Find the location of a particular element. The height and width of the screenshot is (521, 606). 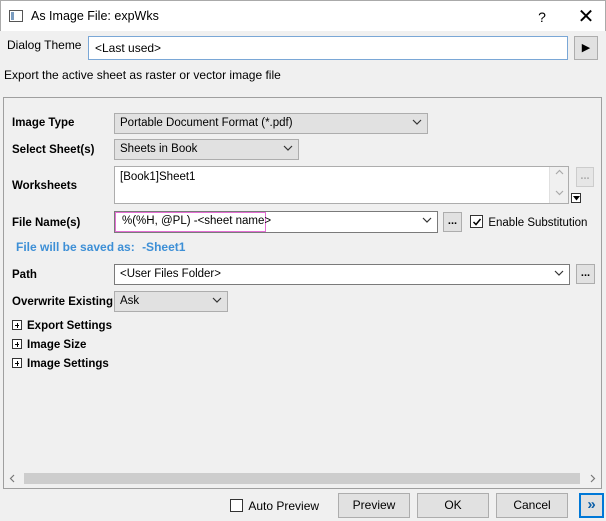

image-type-select: Portable Document Format (*.pdf) is located at coordinates (271, 123).